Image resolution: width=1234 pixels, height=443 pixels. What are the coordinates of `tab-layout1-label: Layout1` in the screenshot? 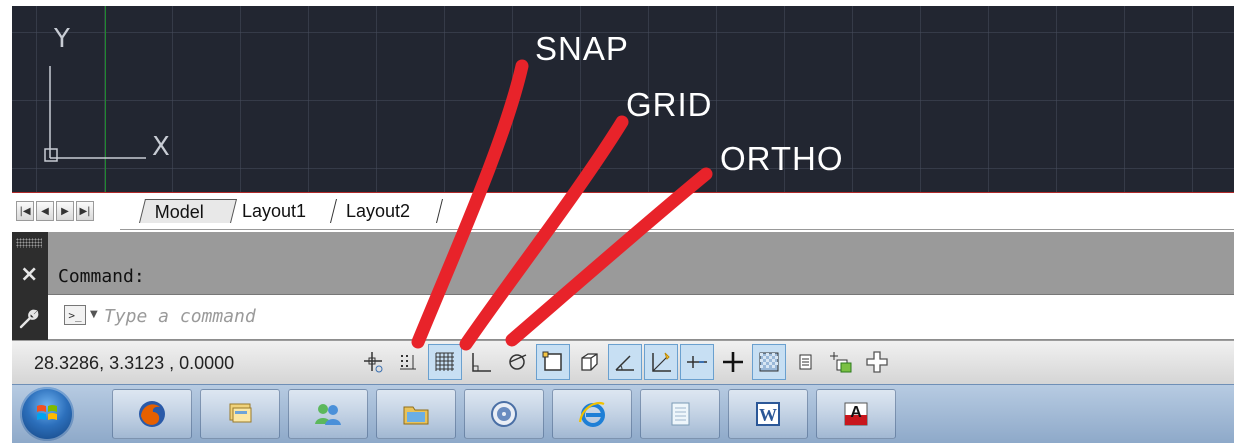 It's located at (274, 211).